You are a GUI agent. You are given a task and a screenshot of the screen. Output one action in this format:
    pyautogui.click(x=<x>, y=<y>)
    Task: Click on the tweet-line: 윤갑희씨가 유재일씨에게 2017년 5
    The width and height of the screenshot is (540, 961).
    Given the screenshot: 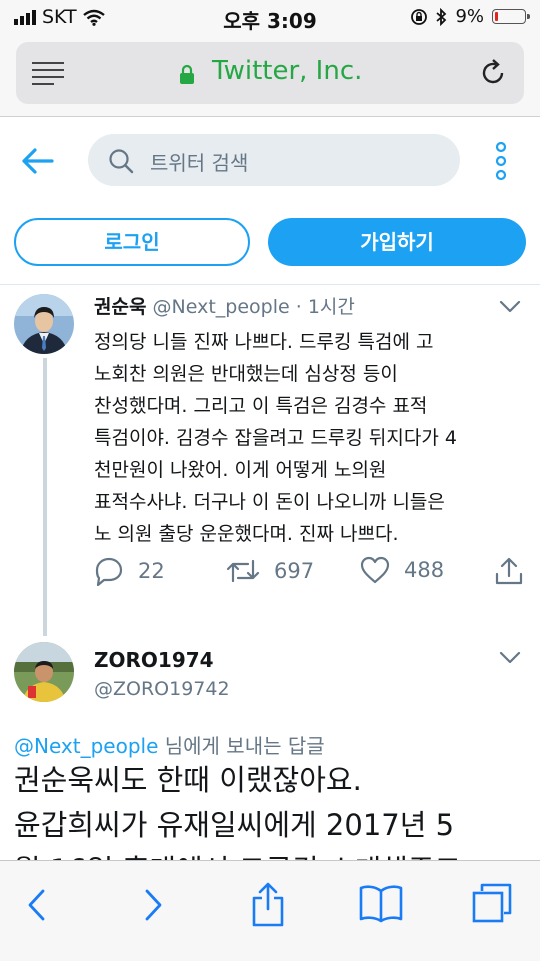 What is the action you would take?
    pyautogui.click(x=234, y=825)
    